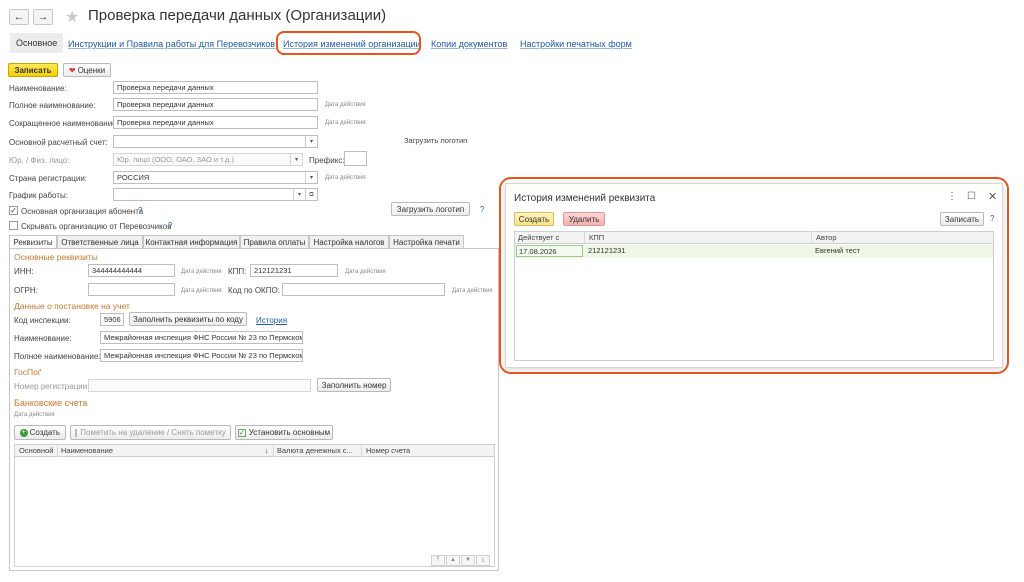 The image size is (1024, 582). Describe the element at coordinates (100, 242) in the screenshot. I see `subtab-responsible: Ответственные лица` at that location.